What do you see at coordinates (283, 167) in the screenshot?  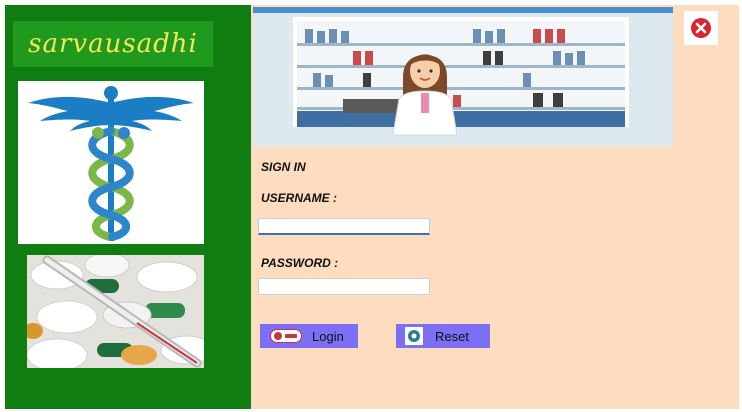 I see `sign-in-heading: SIGN IN` at bounding box center [283, 167].